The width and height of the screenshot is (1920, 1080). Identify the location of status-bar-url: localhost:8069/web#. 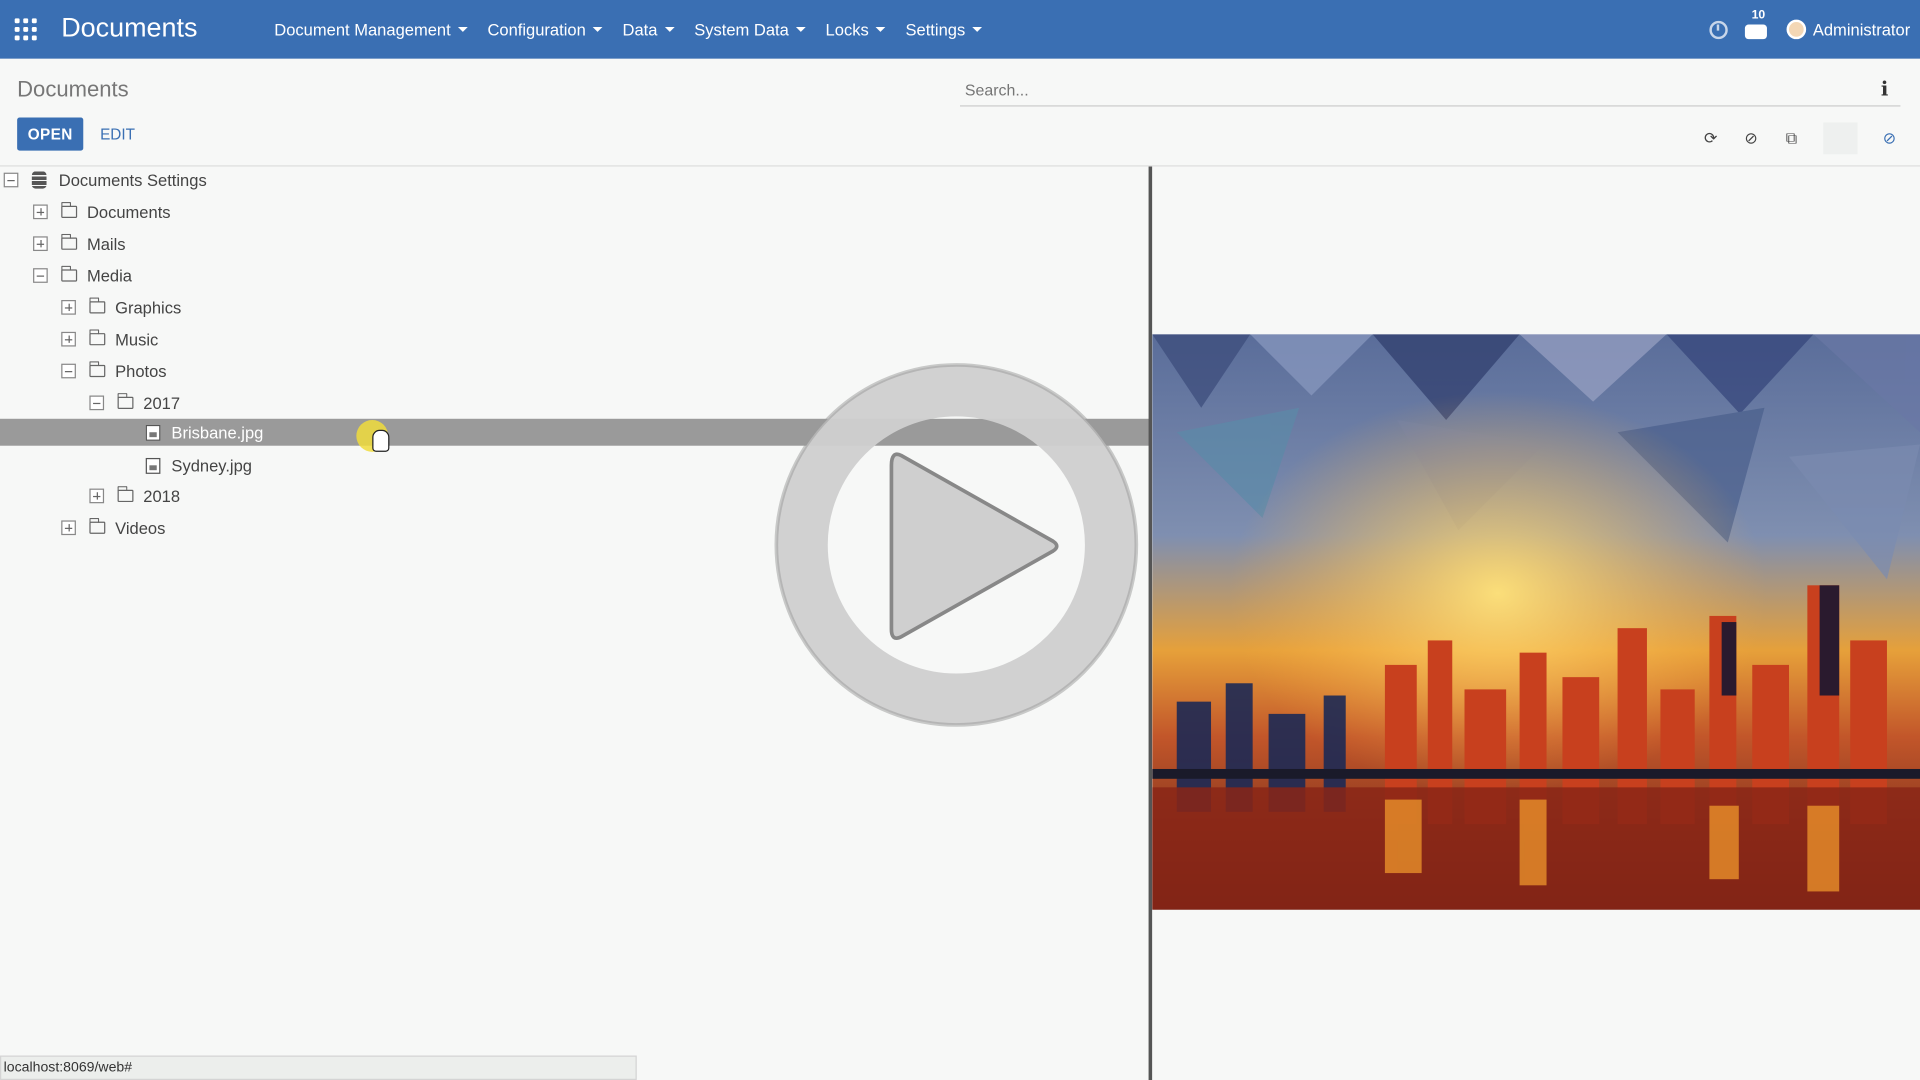
(318, 1067).